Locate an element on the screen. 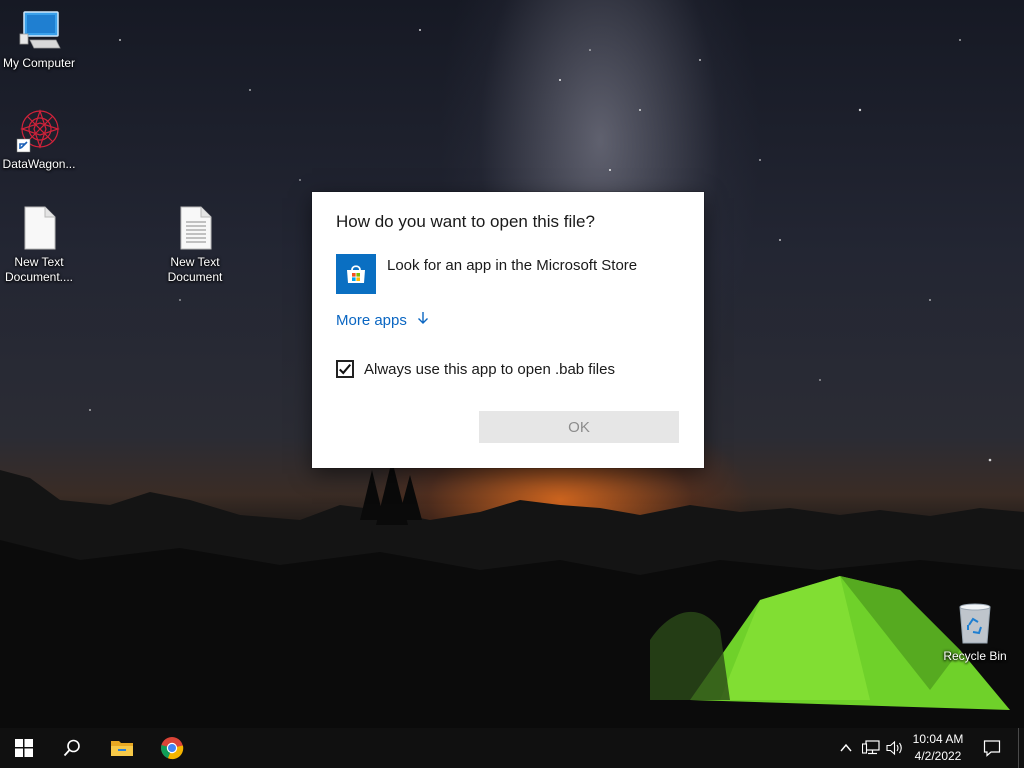 This screenshot has height=768, width=1024. network-button is located at coordinates (871, 748).